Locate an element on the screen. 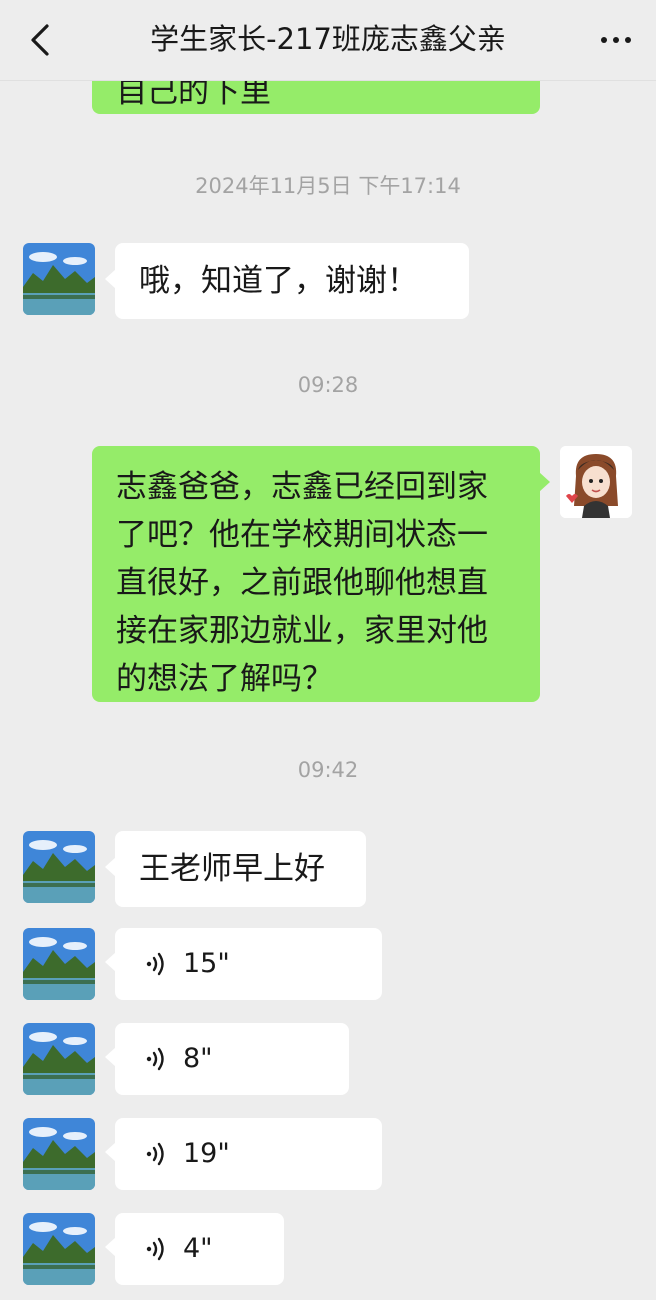 Image resolution: width=656 pixels, height=1300 pixels. chat-header: 学生家长-217班庞志鑫父亲 is located at coordinates (328, 40).